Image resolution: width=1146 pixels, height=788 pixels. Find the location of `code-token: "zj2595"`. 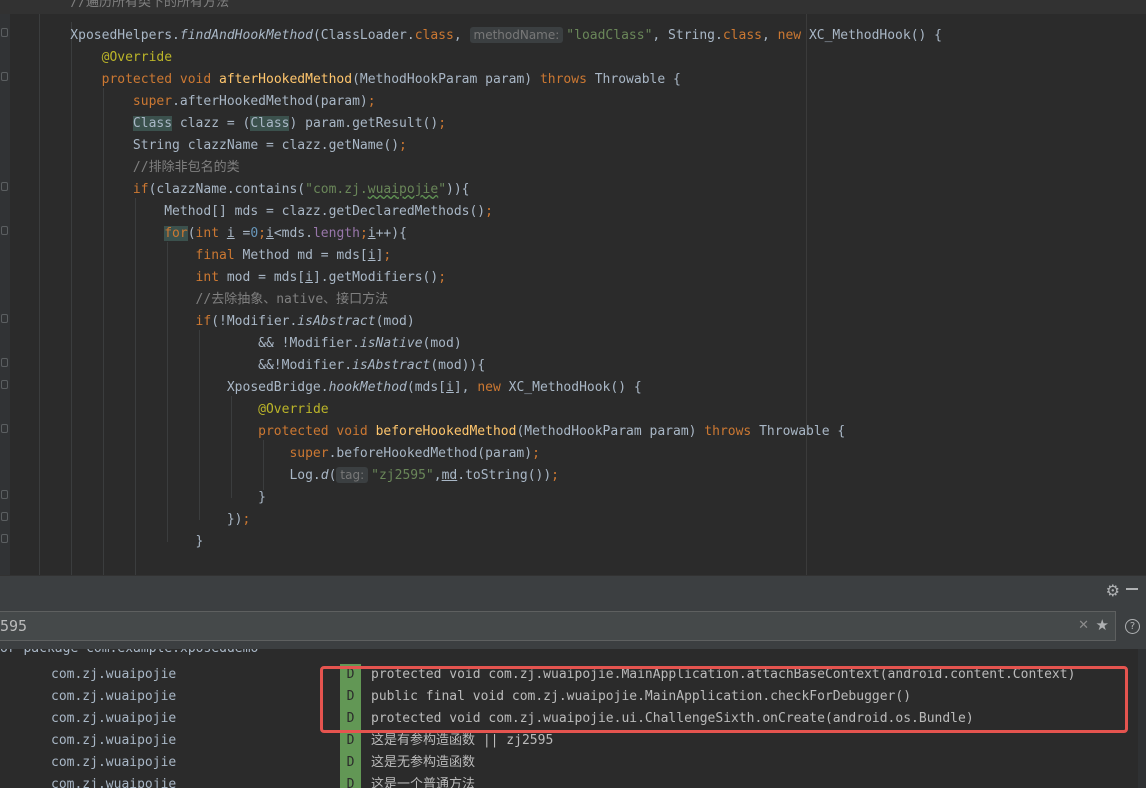

code-token: "zj2595" is located at coordinates (402, 475).